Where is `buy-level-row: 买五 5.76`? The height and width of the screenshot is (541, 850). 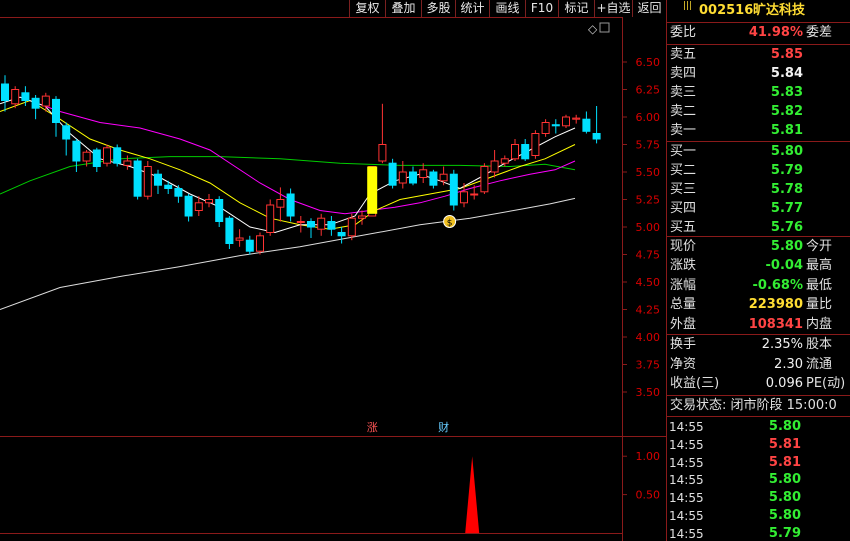
buy-level-row: 买五 5.76 is located at coordinates (758, 228).